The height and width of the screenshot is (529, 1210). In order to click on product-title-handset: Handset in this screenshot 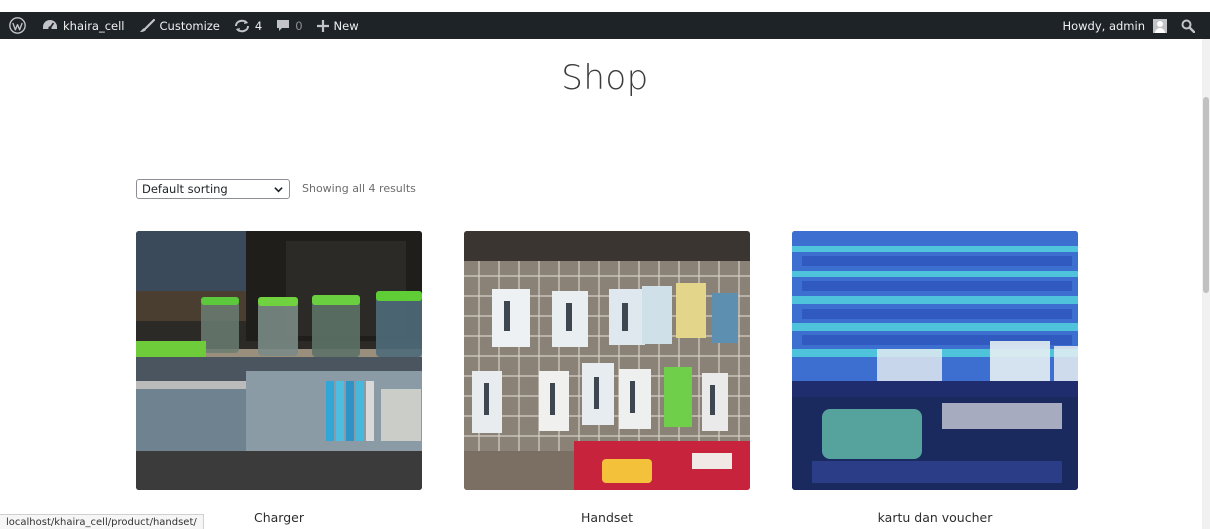, I will do `click(607, 517)`.